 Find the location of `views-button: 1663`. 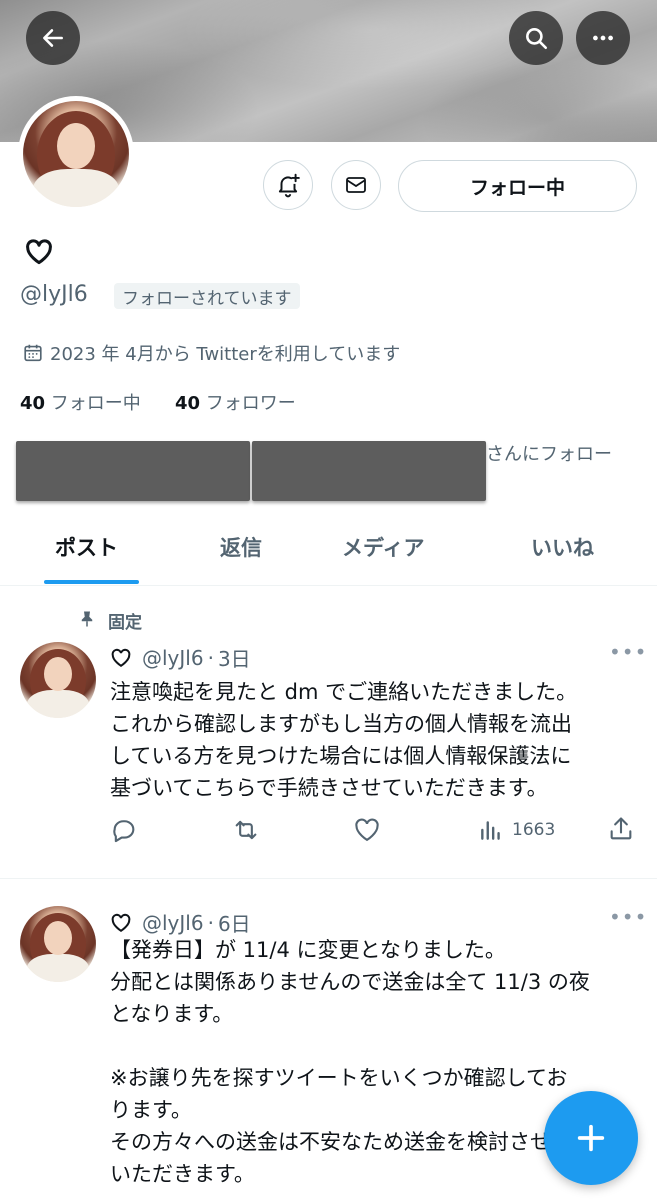

views-button: 1663 is located at coordinates (516, 830).